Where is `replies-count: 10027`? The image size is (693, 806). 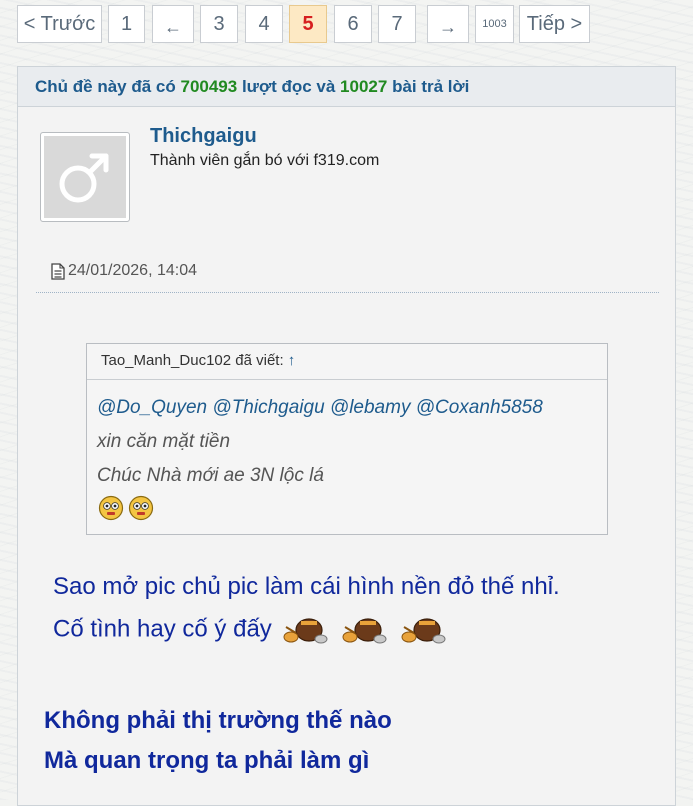 replies-count: 10027 is located at coordinates (364, 86).